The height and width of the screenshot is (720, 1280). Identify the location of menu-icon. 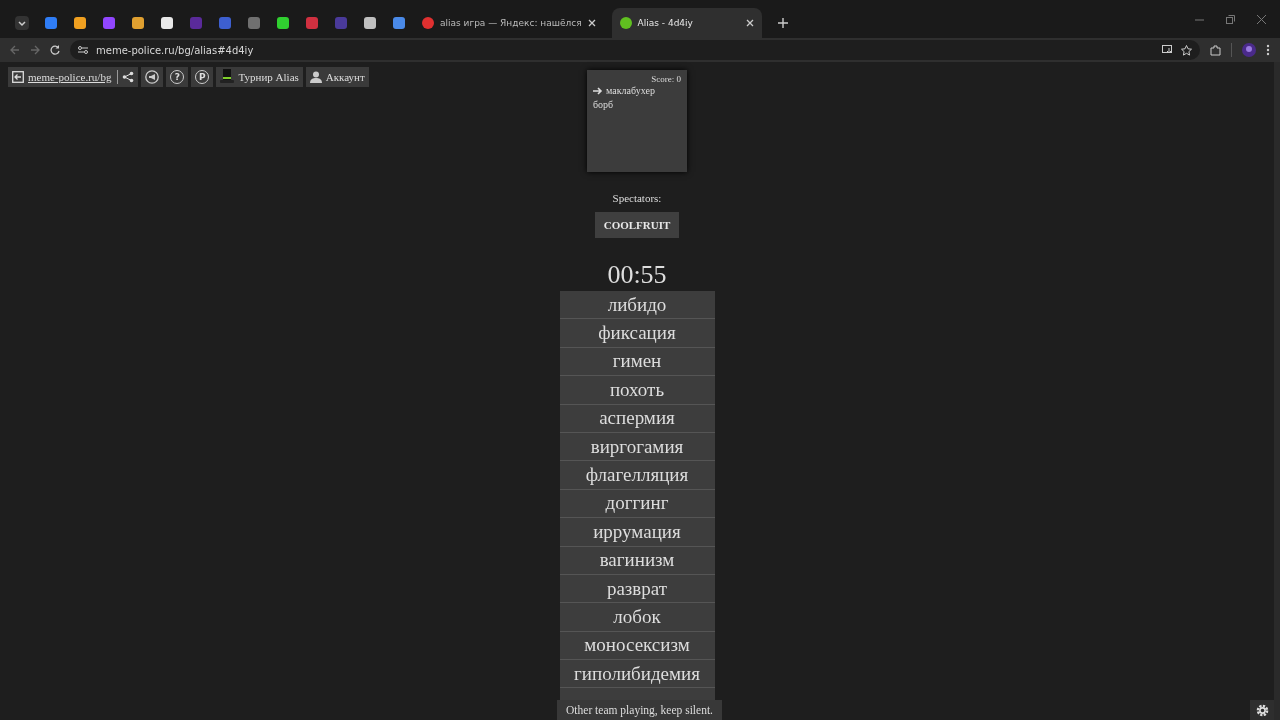
(1268, 50).